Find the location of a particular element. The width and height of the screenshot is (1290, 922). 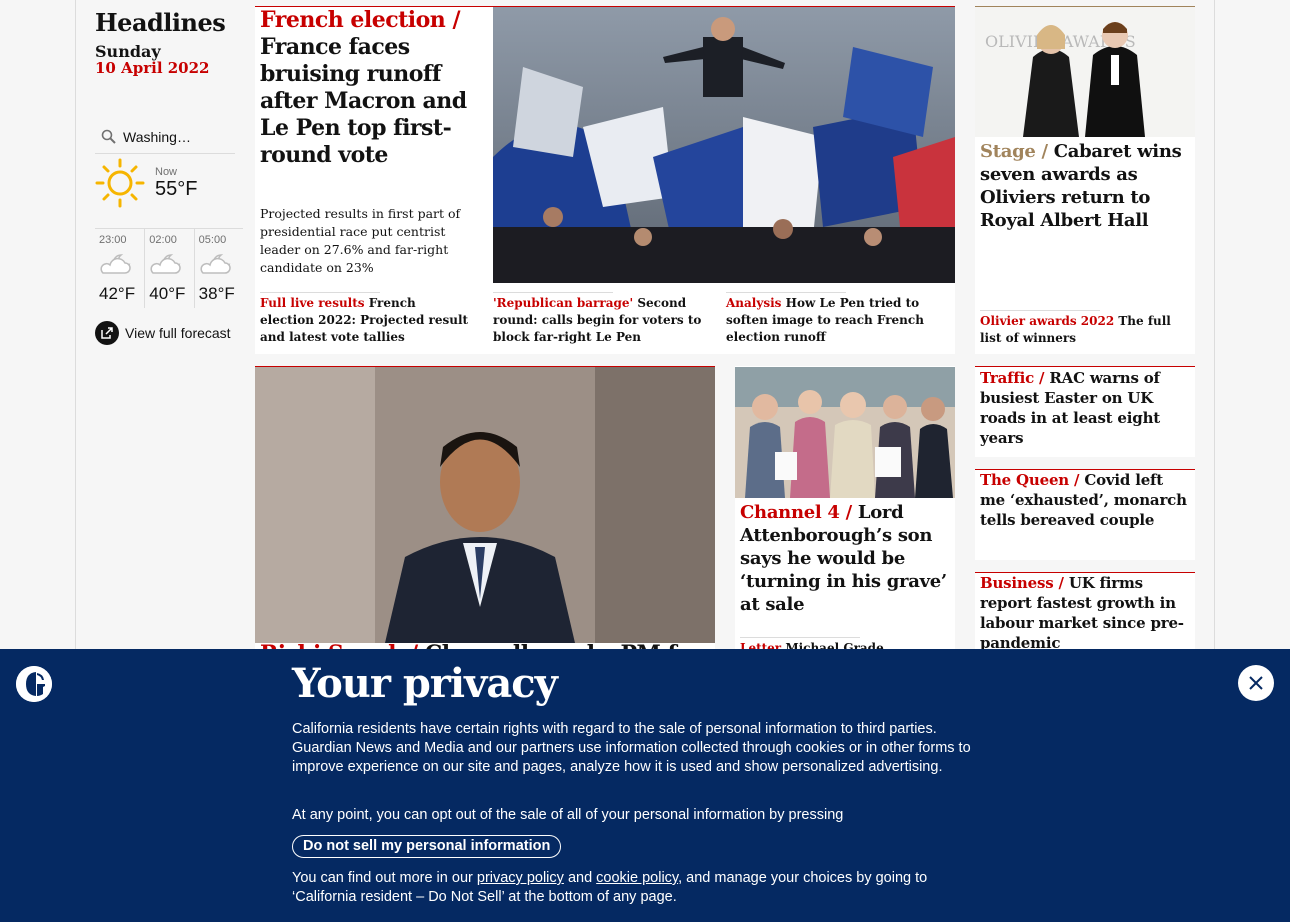

forecast-time: 23:00 is located at coordinates (113, 240).